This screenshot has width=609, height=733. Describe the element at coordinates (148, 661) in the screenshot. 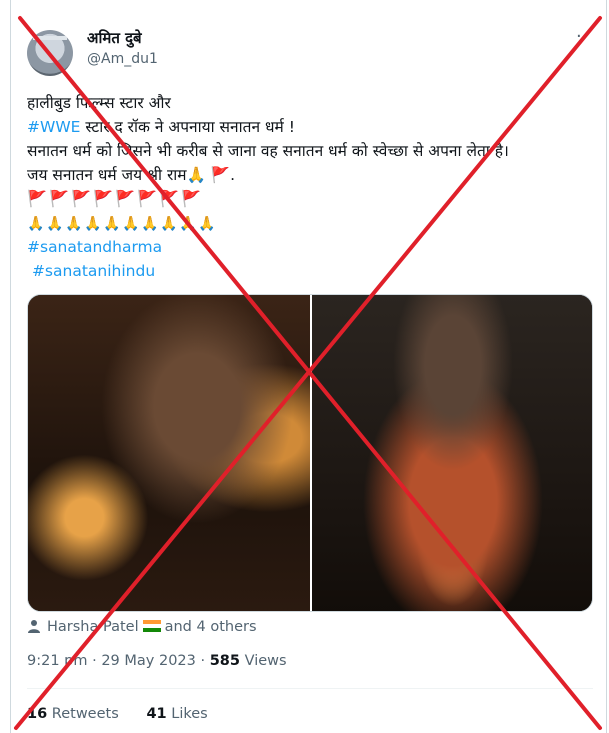

I see `tweet-date: 29 May 2023` at that location.